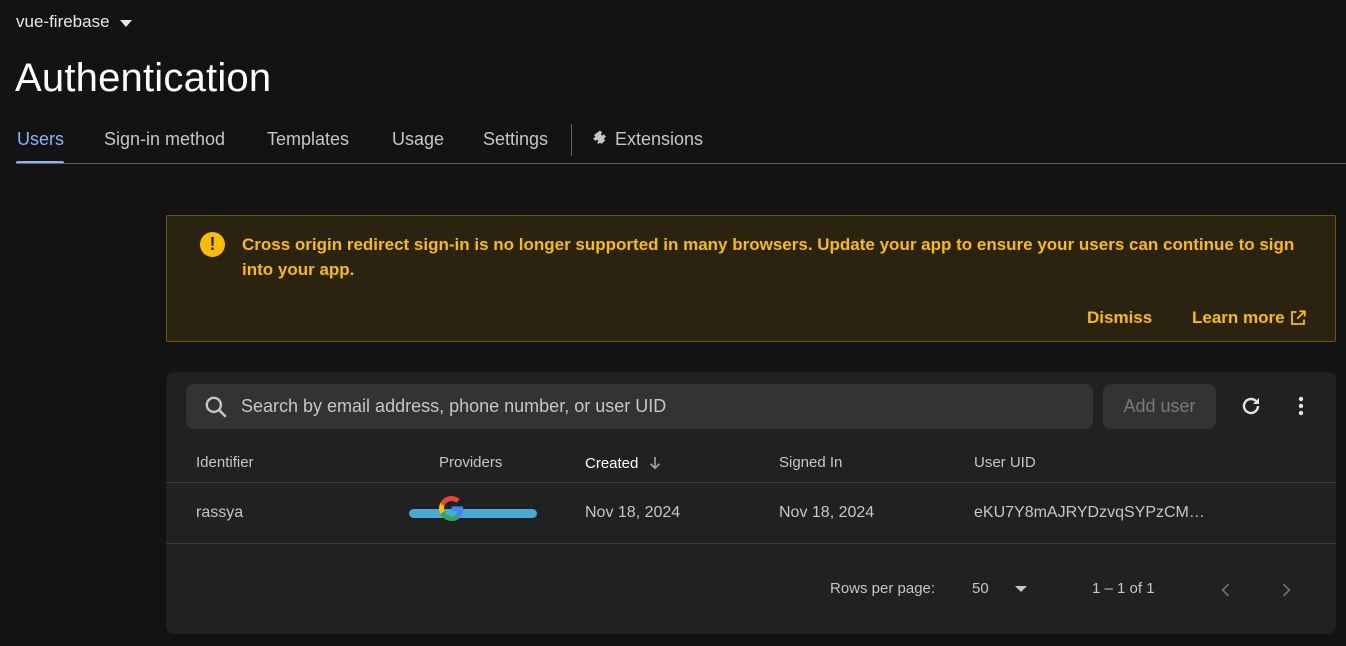 Image resolution: width=1346 pixels, height=646 pixels. Describe the element at coordinates (1301, 406) in the screenshot. I see `more-vert-icon` at that location.